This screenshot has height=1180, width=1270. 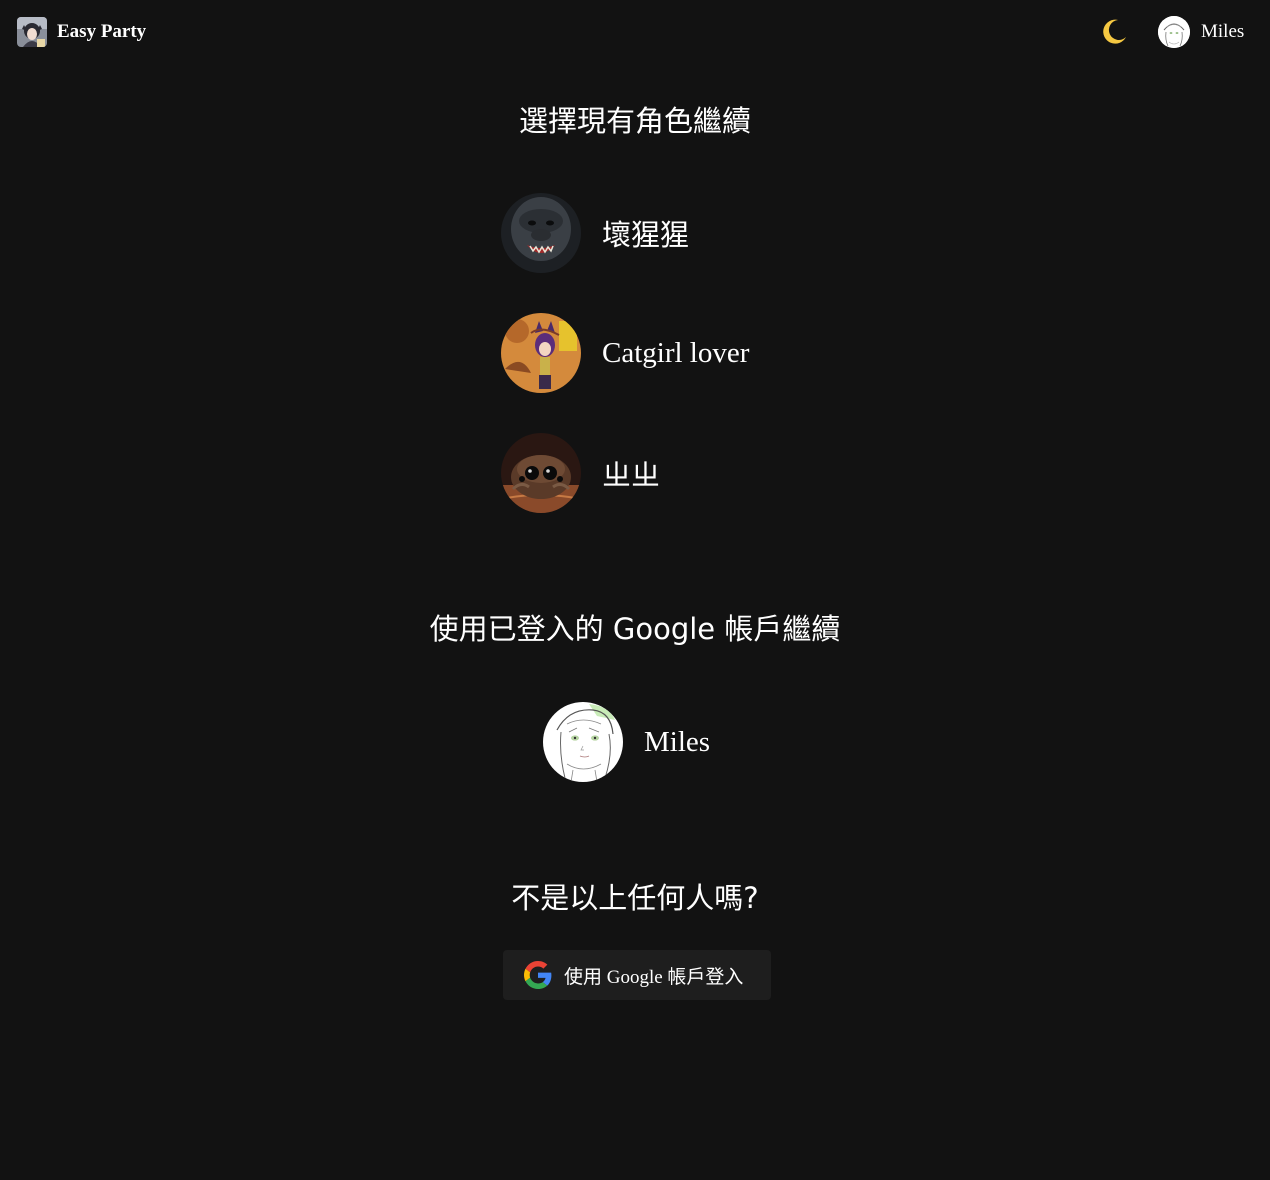 What do you see at coordinates (1223, 31) in the screenshot?
I see `user-name: Miles` at bounding box center [1223, 31].